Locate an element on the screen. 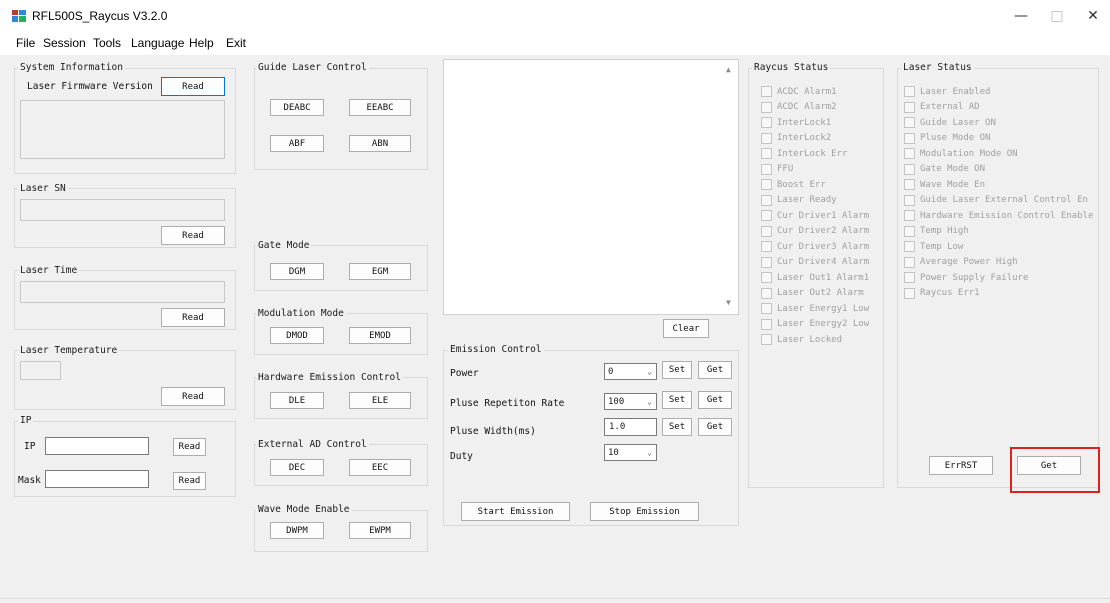 This screenshot has width=1110, height=603. raycus-status-checkbox-row: Cur Driver3 Alarm is located at coordinates (823, 247).